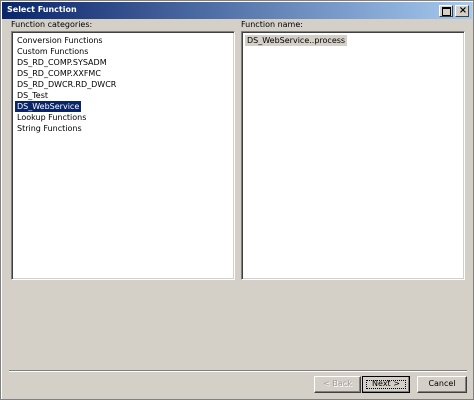 The height and width of the screenshot is (400, 474). I want to click on maximize-button, so click(446, 11).